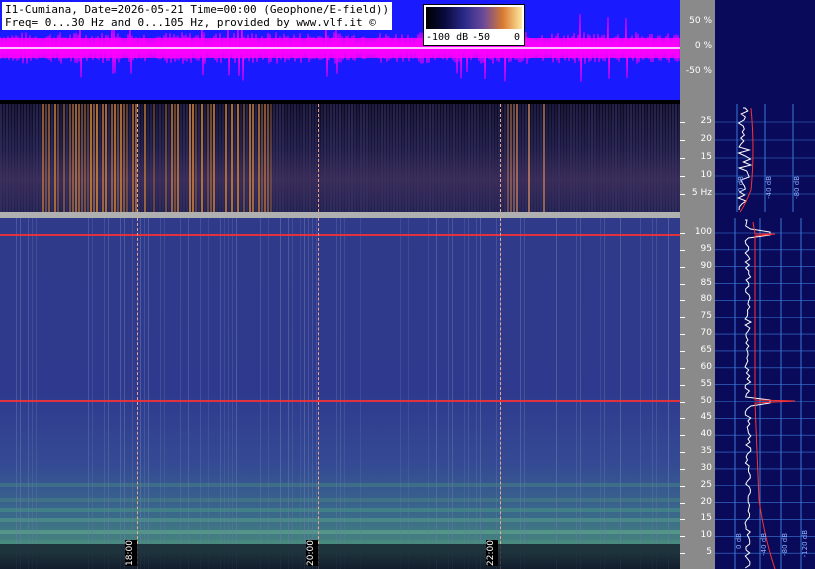 This screenshot has width=815, height=569. I want to click on wave-tick-0: 0 %, so click(703, 46).